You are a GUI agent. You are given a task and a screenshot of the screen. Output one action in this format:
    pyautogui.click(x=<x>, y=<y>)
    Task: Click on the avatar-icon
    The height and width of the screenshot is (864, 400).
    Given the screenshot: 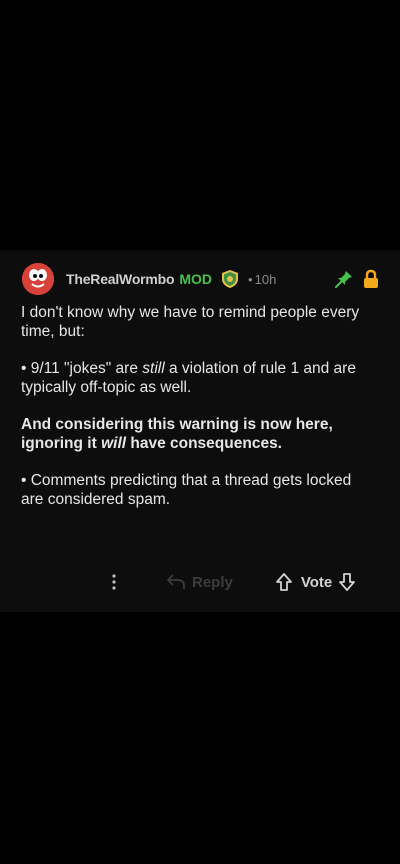 What is the action you would take?
    pyautogui.click(x=38, y=279)
    